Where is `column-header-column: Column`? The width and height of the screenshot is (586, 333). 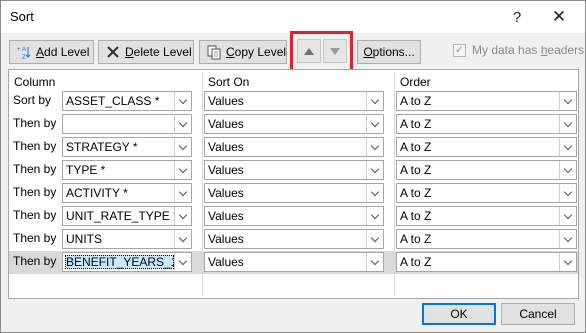
column-header-column: Column is located at coordinates (35, 82).